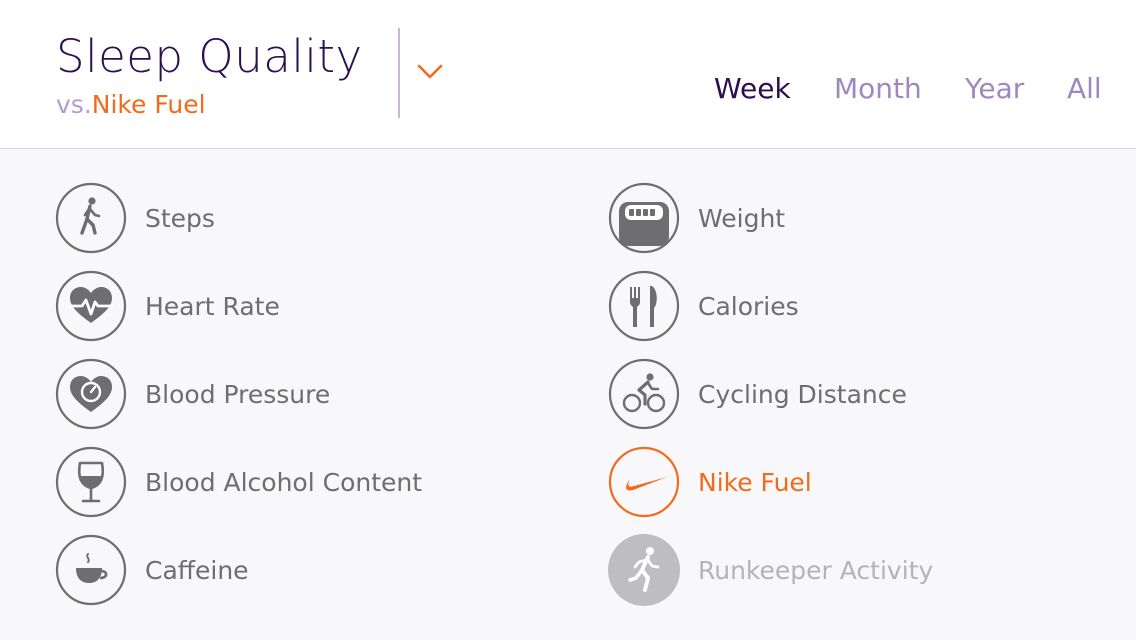 This screenshot has width=1136, height=640. Describe the element at coordinates (91, 306) in the screenshot. I see `heart-pulse-icon` at that location.